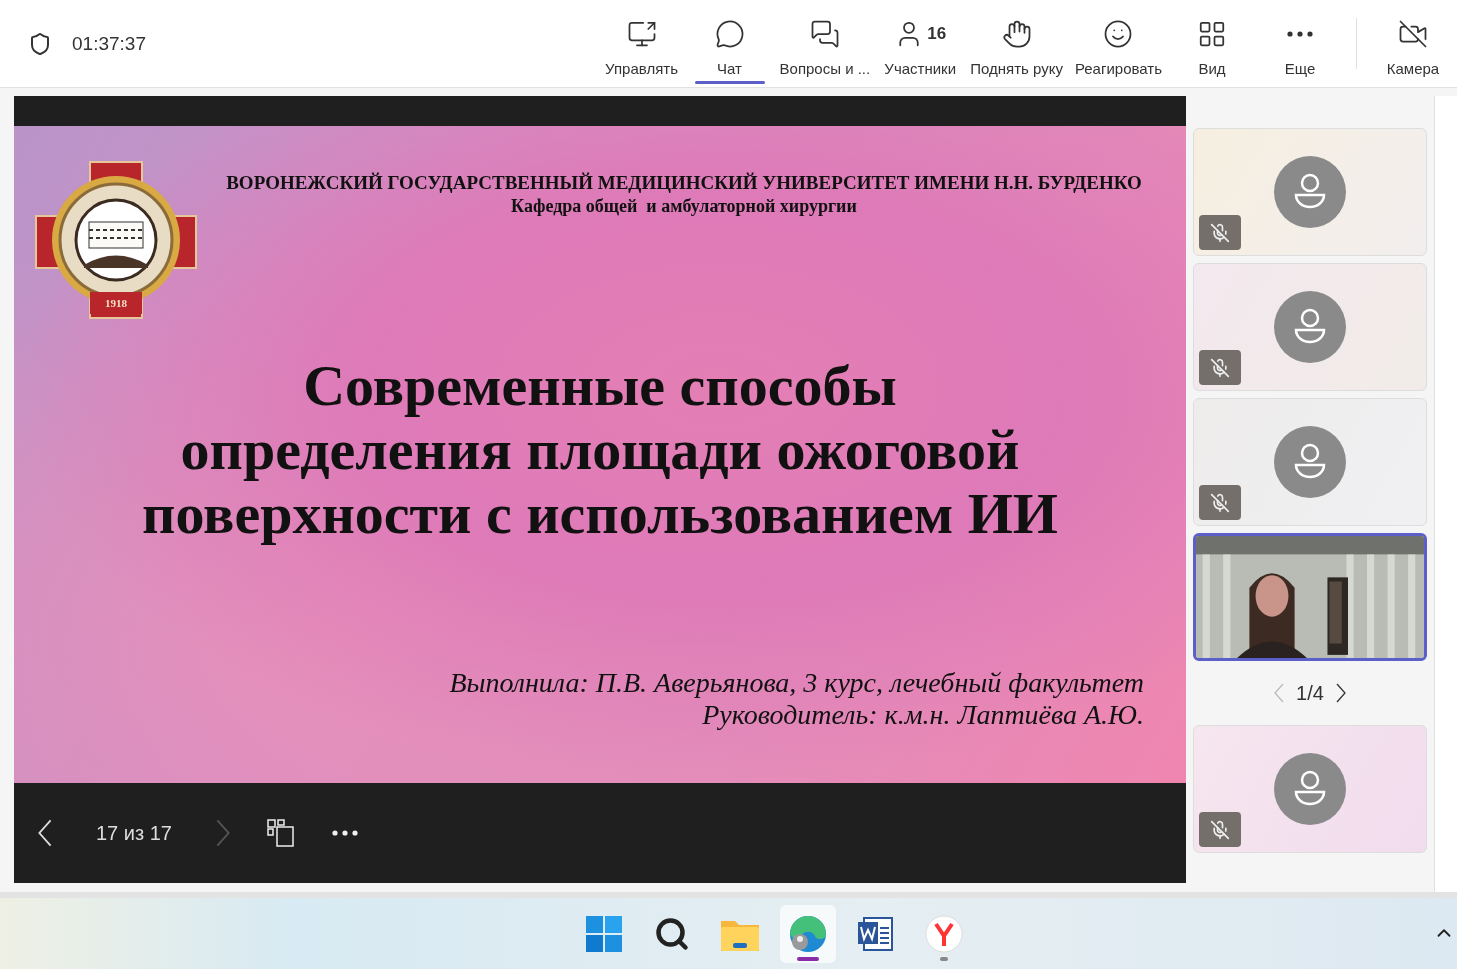 Image resolution: width=1457 pixels, height=969 pixels. What do you see at coordinates (40, 43) in the screenshot?
I see `shield-icon` at bounding box center [40, 43].